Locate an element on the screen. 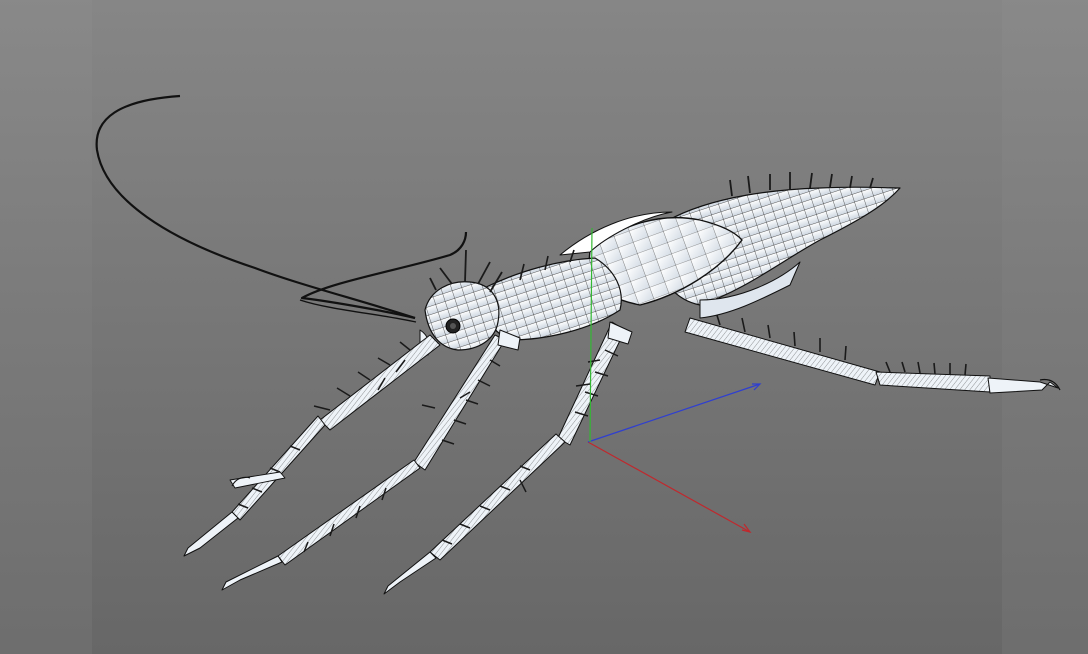 The width and height of the screenshot is (1088, 654). gizmo-x-axis is located at coordinates (669, 487).